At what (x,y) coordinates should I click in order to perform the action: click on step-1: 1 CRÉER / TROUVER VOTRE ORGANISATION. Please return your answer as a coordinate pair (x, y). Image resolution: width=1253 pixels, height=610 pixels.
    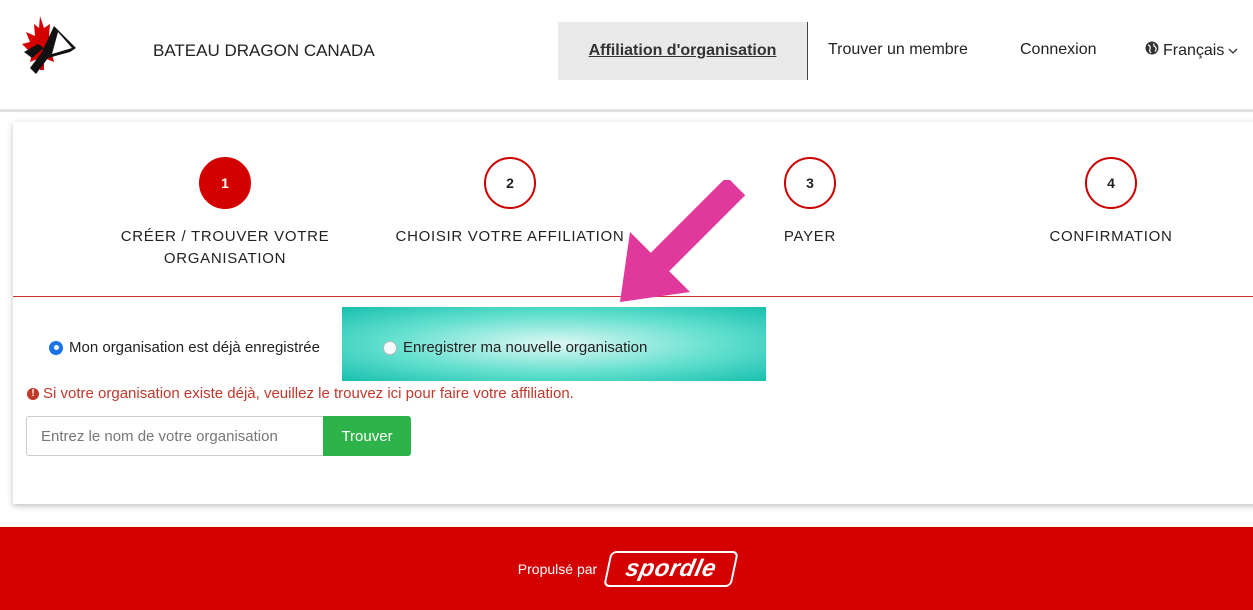
    Looking at the image, I should click on (225, 213).